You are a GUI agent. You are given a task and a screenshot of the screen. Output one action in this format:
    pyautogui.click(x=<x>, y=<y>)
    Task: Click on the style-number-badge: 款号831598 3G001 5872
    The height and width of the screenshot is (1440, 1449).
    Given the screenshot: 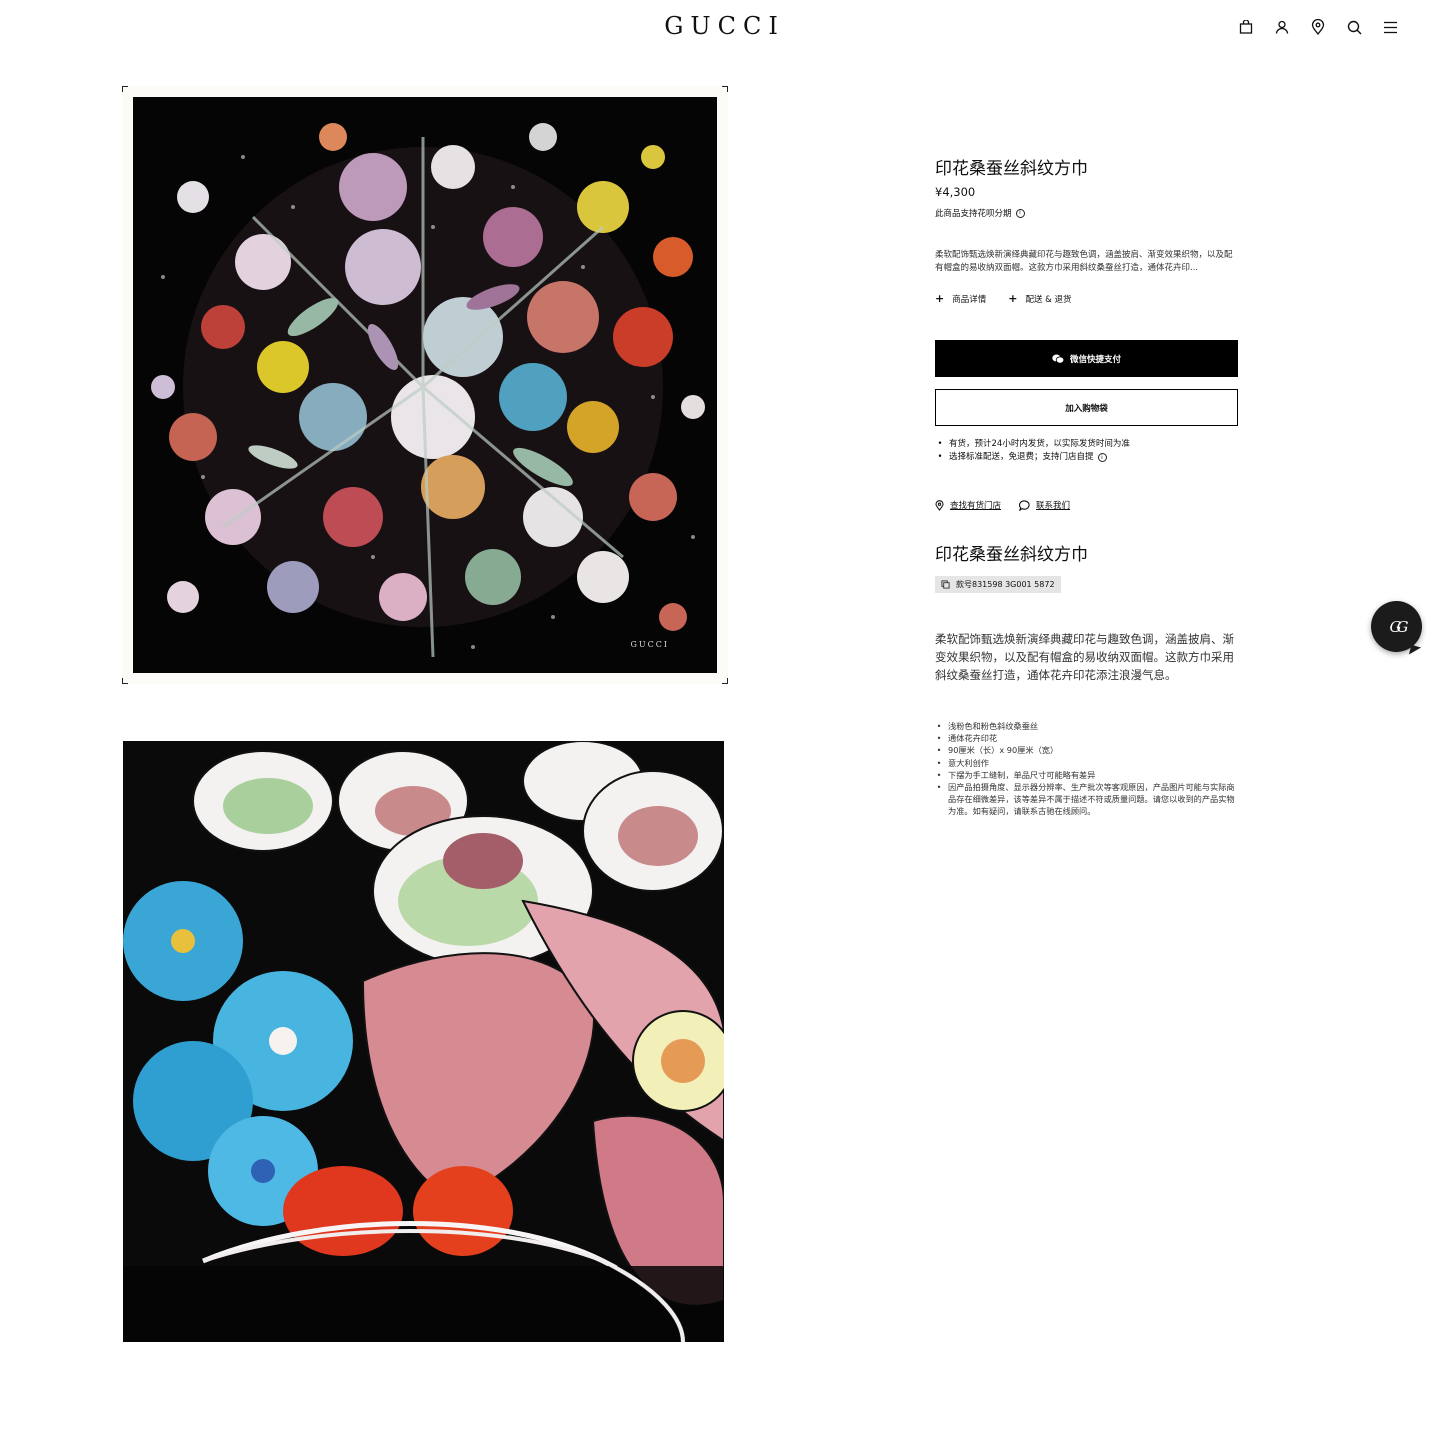 What is the action you would take?
    pyautogui.click(x=998, y=584)
    